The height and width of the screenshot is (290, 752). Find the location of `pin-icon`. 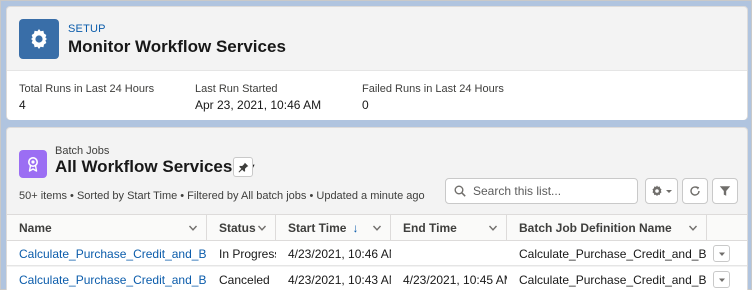

pin-icon is located at coordinates (243, 167).